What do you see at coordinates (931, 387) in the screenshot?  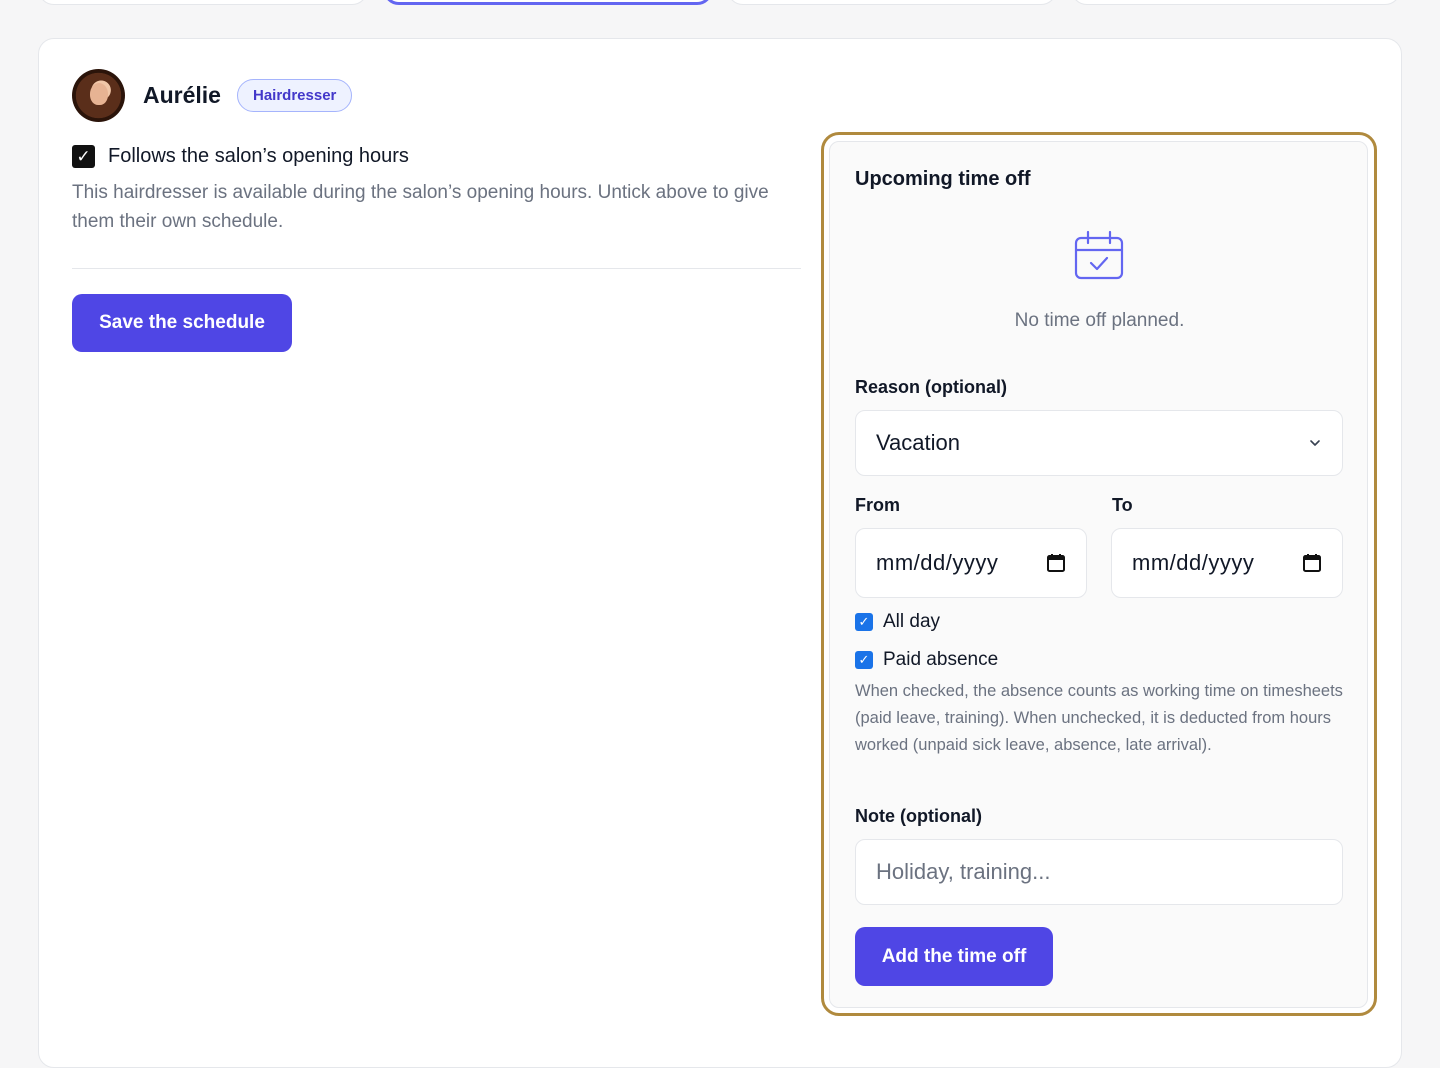 I see `reason-label: Reason (optional)` at bounding box center [931, 387].